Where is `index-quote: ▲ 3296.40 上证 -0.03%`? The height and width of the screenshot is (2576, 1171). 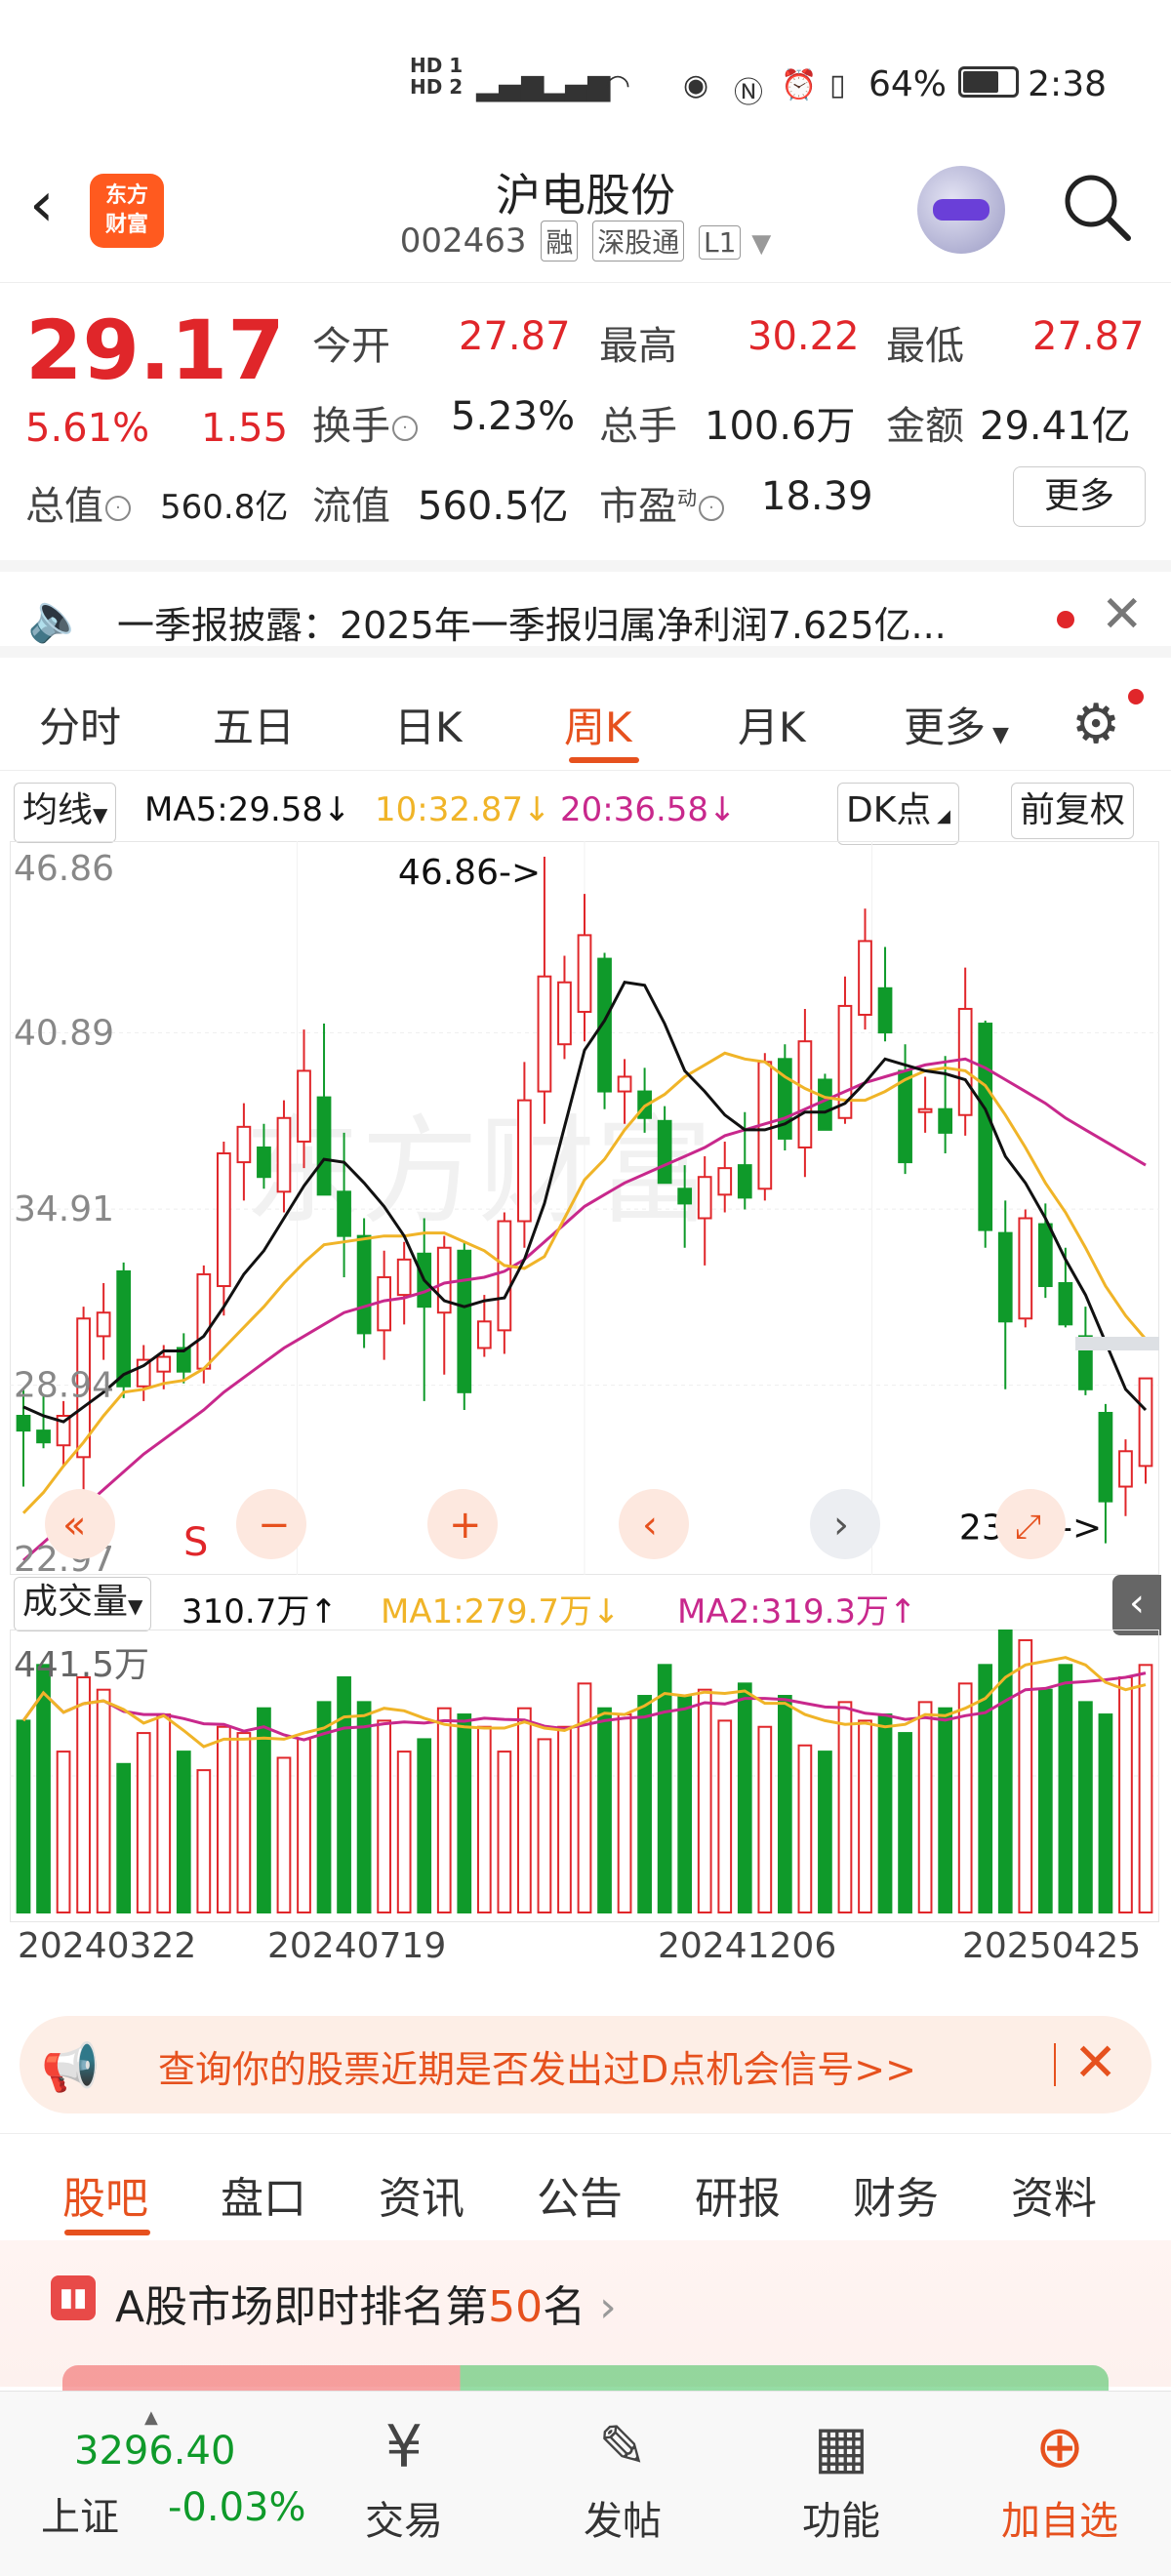
index-quote: ▲ 3296.40 上证 -0.03% is located at coordinates (166, 2484).